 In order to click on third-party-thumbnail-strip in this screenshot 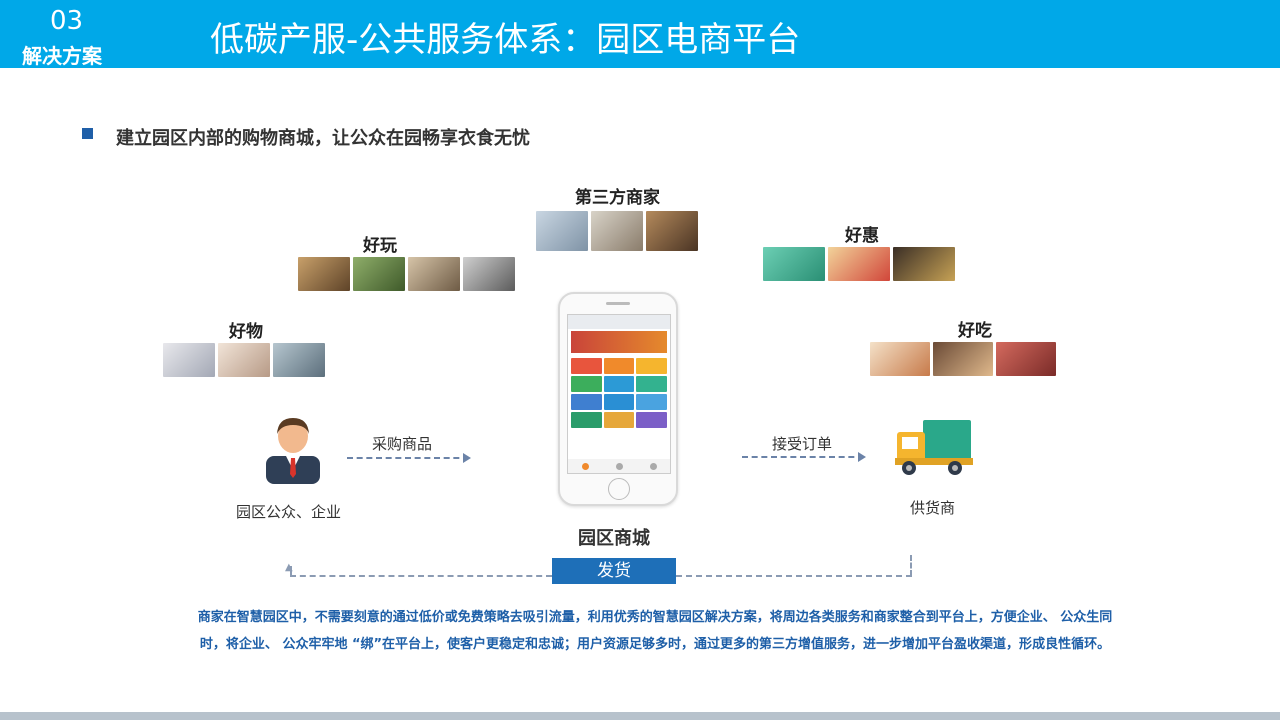, I will do `click(617, 231)`.